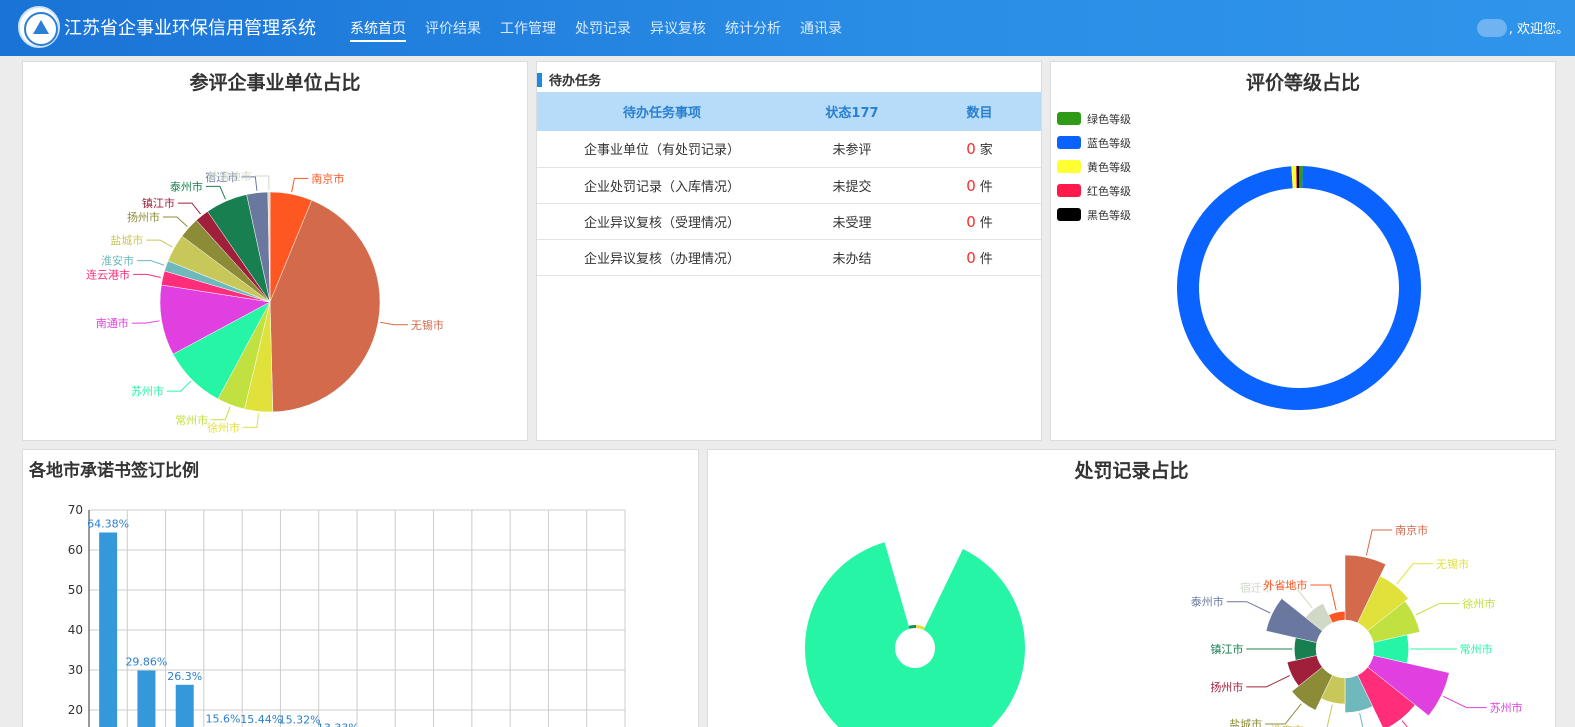 The image size is (1575, 727). I want to click on pie-label: 淮安市, so click(117, 261).